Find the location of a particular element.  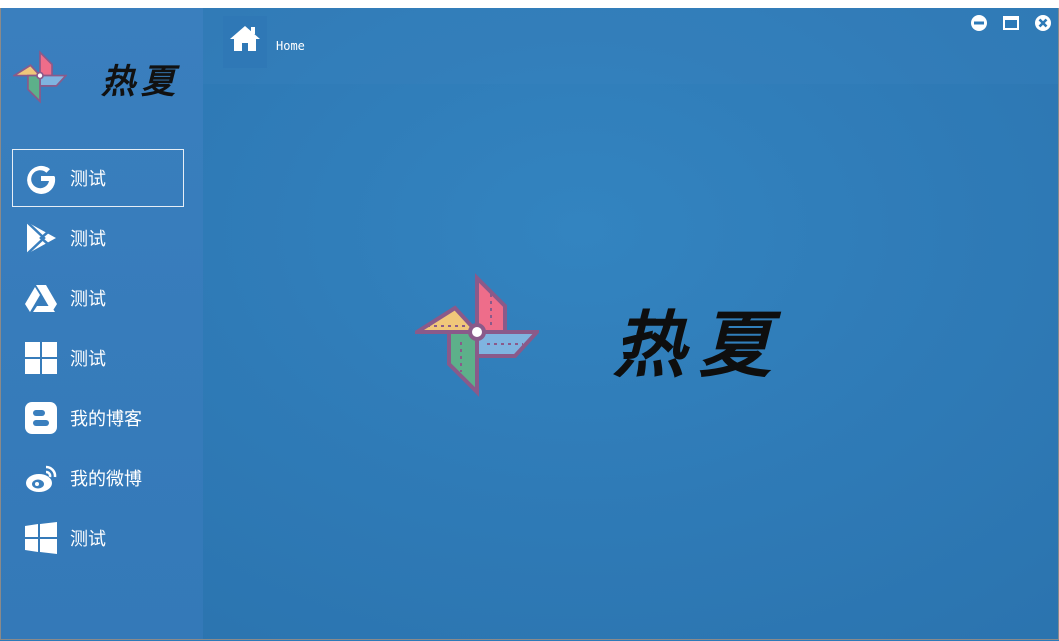

sidebar-item-drive: 测试 is located at coordinates (98, 298).